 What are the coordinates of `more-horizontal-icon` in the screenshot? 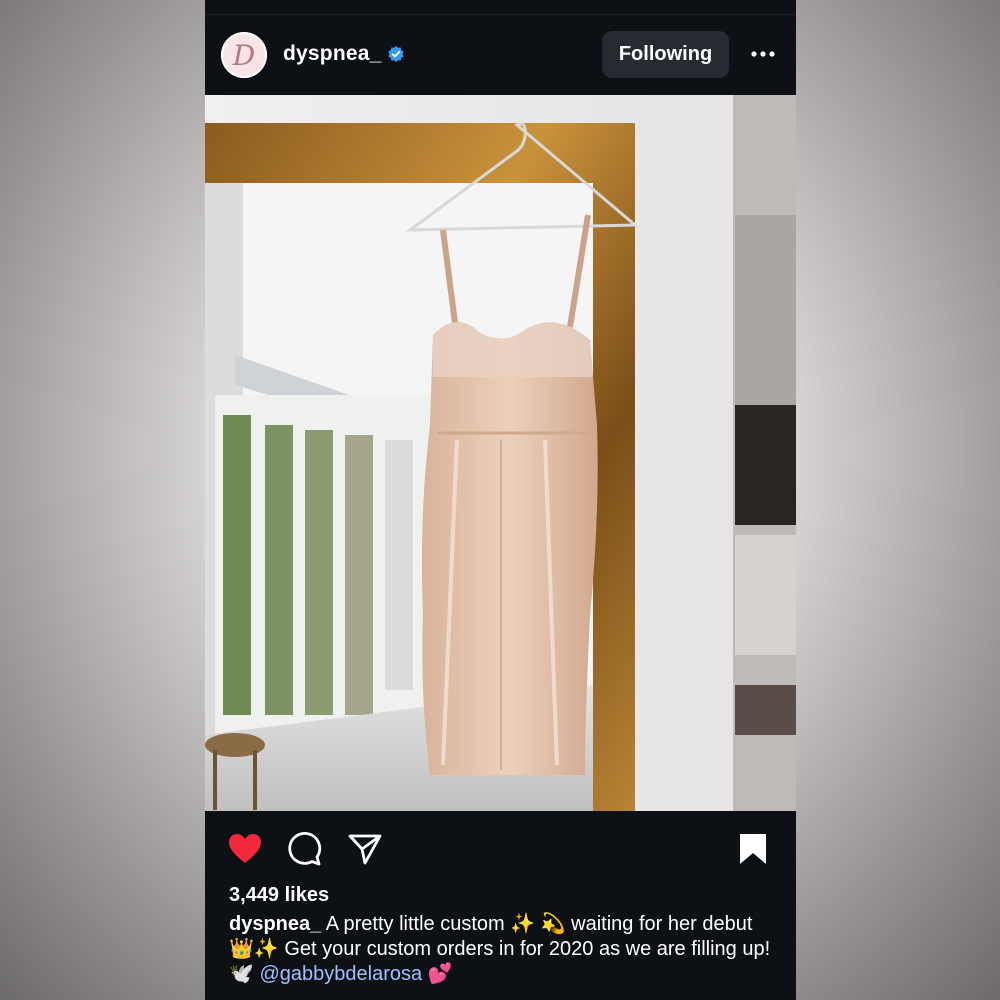 It's located at (763, 54).